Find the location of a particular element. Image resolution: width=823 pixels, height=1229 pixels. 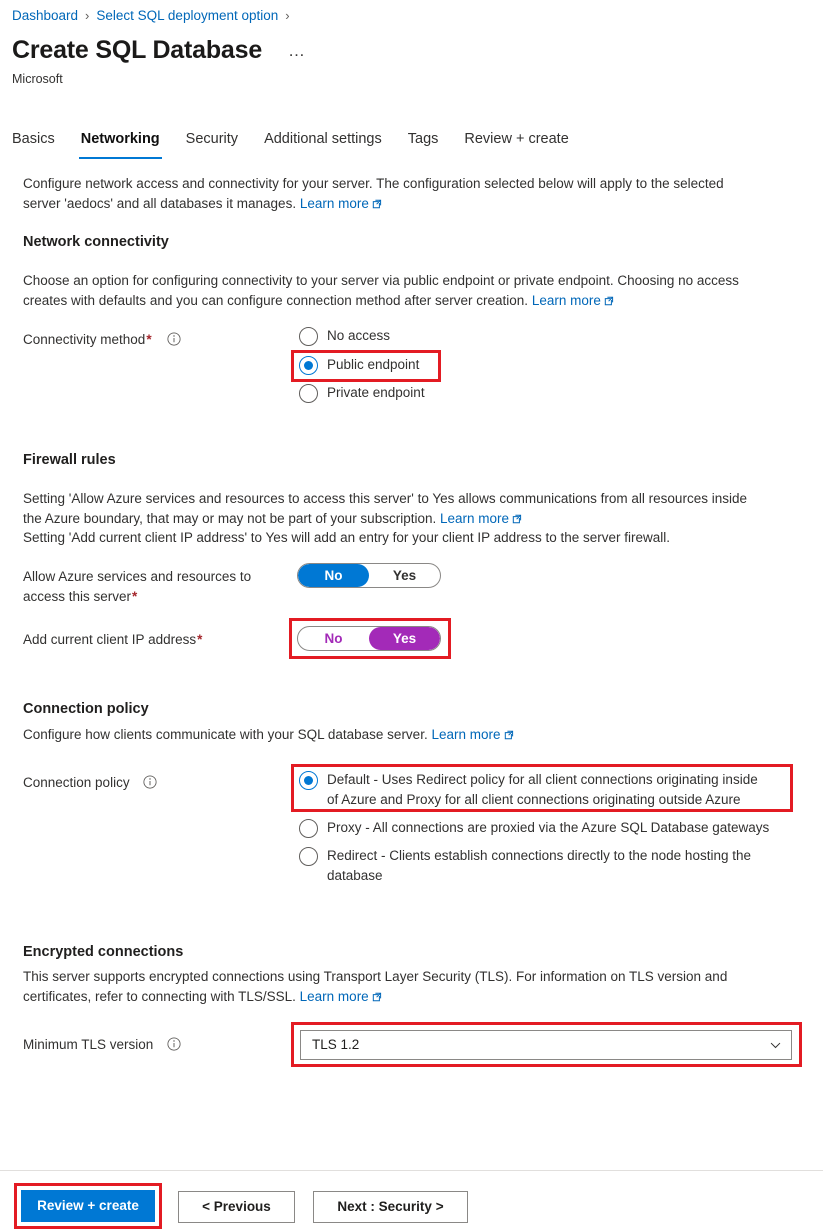

section-heading-network-connectivity: Network connectivity is located at coordinates (96, 242).